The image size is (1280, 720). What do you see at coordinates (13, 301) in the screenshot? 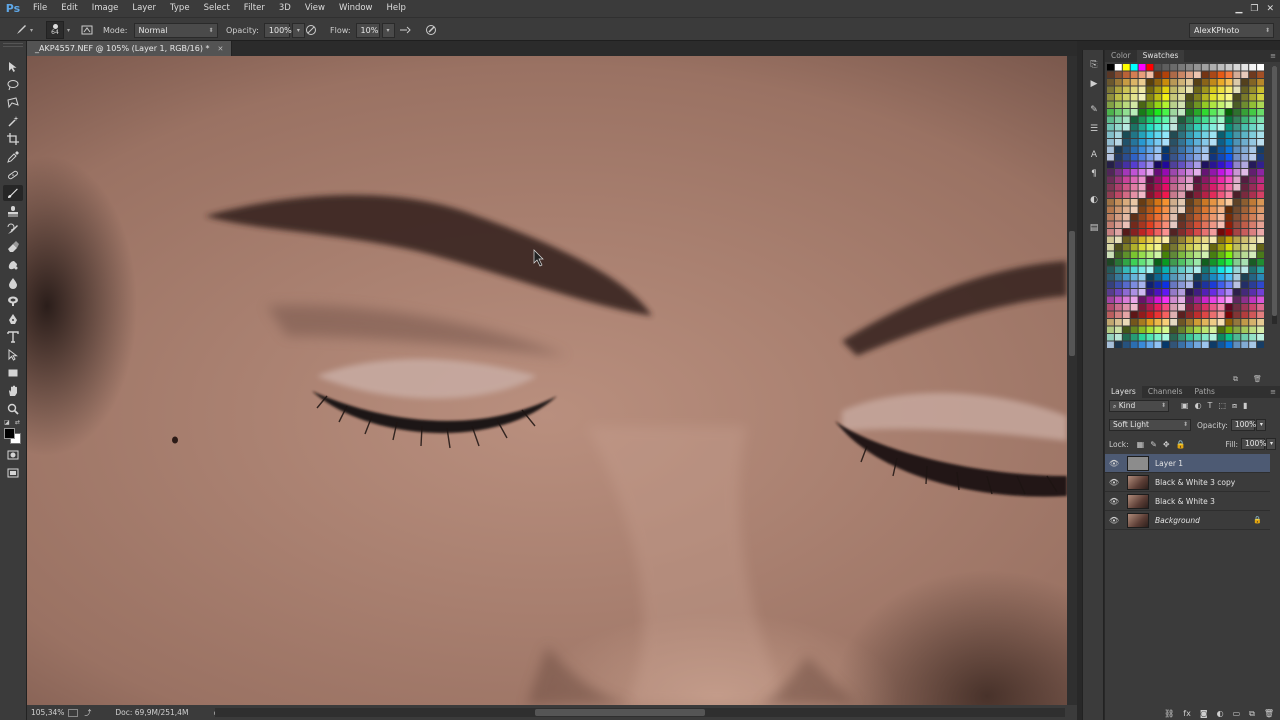
I see `dodge-icon` at bounding box center [13, 301].